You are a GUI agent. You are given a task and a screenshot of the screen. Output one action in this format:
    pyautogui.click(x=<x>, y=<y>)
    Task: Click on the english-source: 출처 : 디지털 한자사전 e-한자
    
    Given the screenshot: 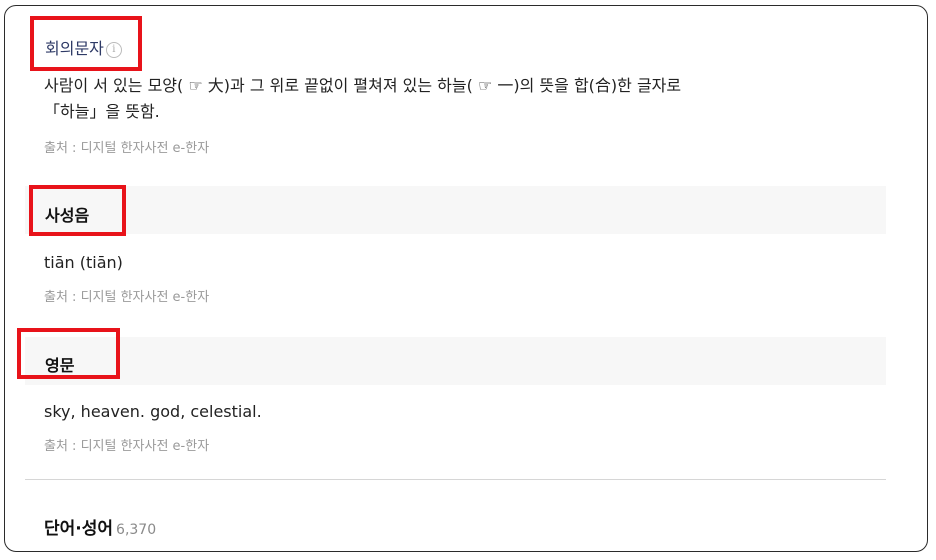 What is the action you would take?
    pyautogui.click(x=127, y=446)
    